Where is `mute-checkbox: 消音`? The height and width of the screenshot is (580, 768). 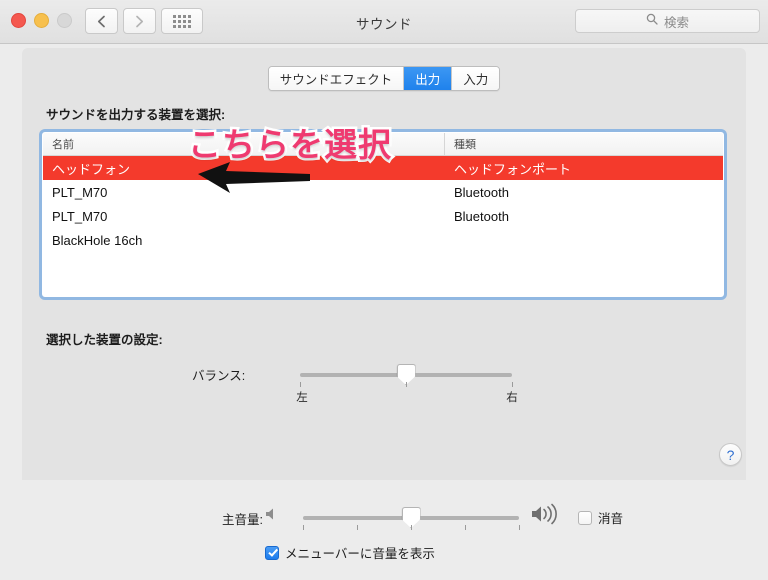 mute-checkbox: 消音 is located at coordinates (600, 517).